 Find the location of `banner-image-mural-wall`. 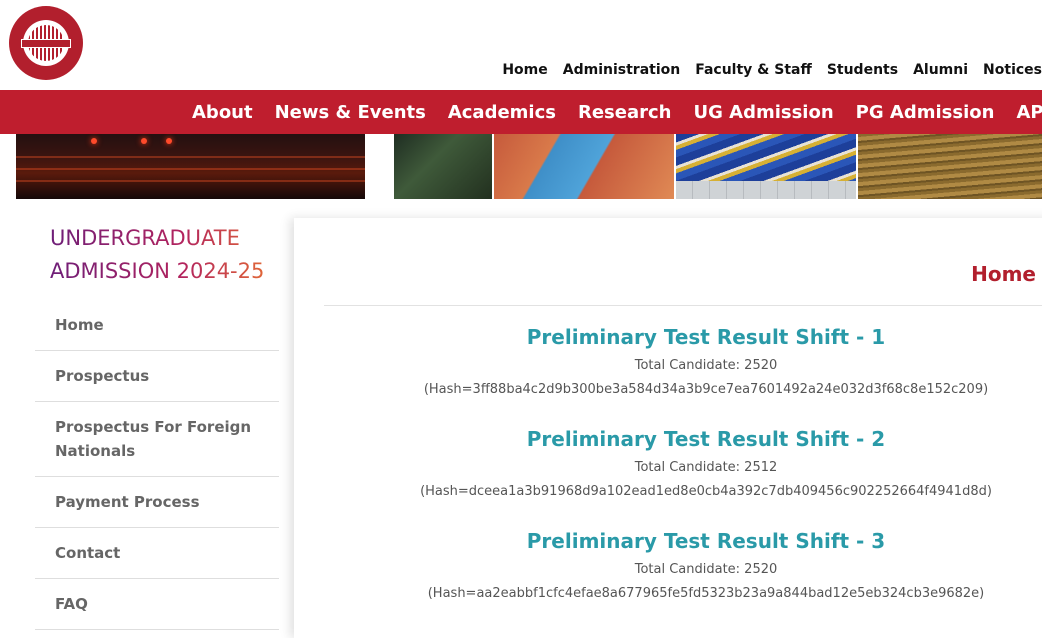

banner-image-mural-wall is located at coordinates (766, 166).